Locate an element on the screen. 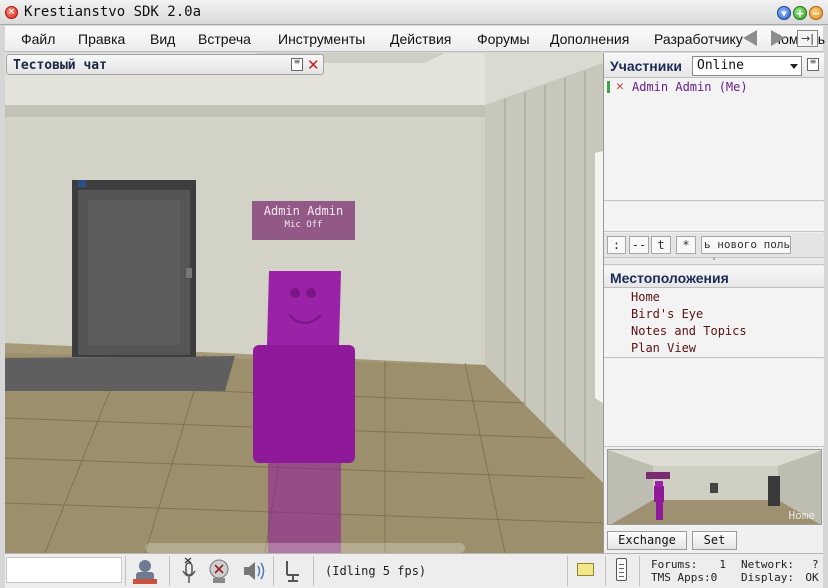 This screenshot has width=828, height=588. tool-button-star: * is located at coordinates (686, 245).